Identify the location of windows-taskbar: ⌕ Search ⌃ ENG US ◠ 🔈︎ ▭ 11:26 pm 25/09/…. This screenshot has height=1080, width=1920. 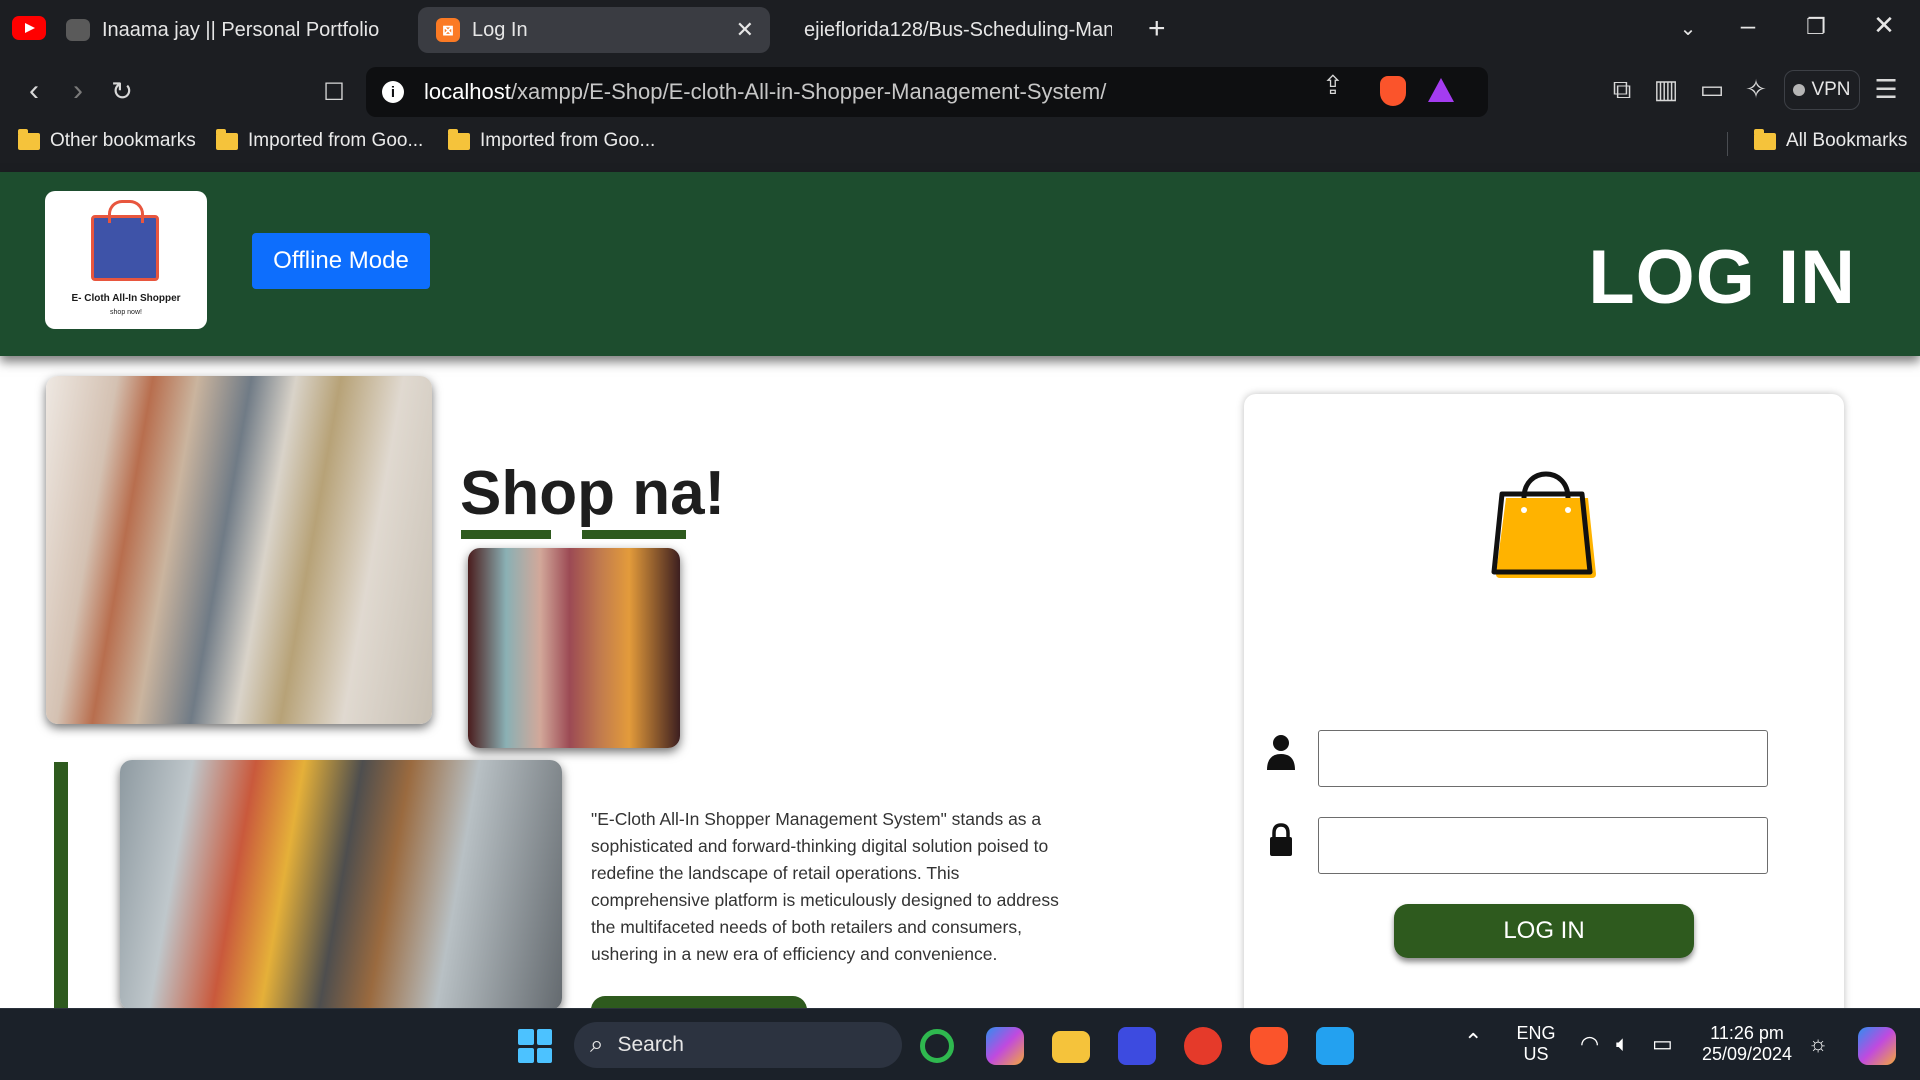
(960, 1044).